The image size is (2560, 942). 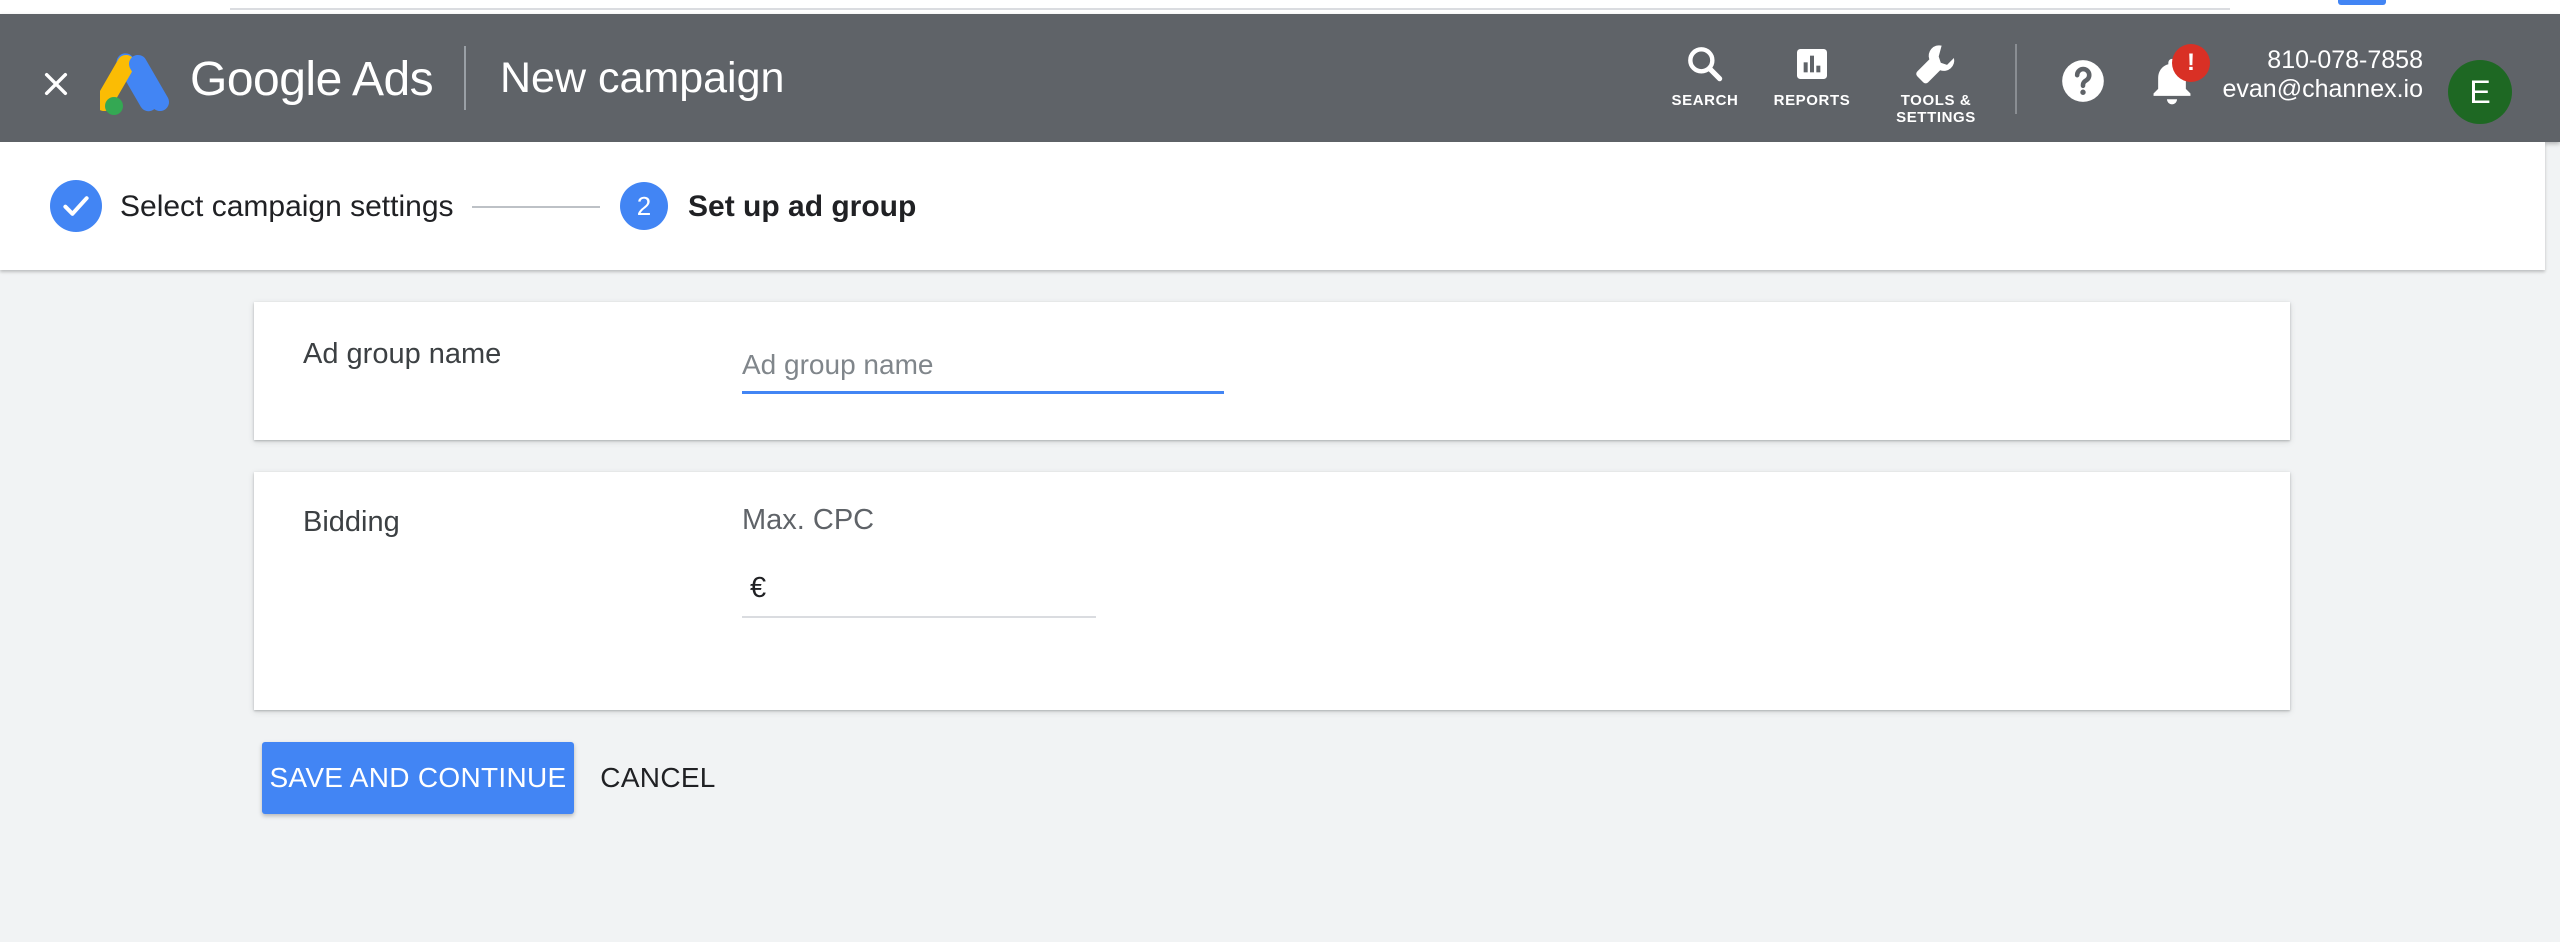 I want to click on bar-chart-icon, so click(x=1812, y=64).